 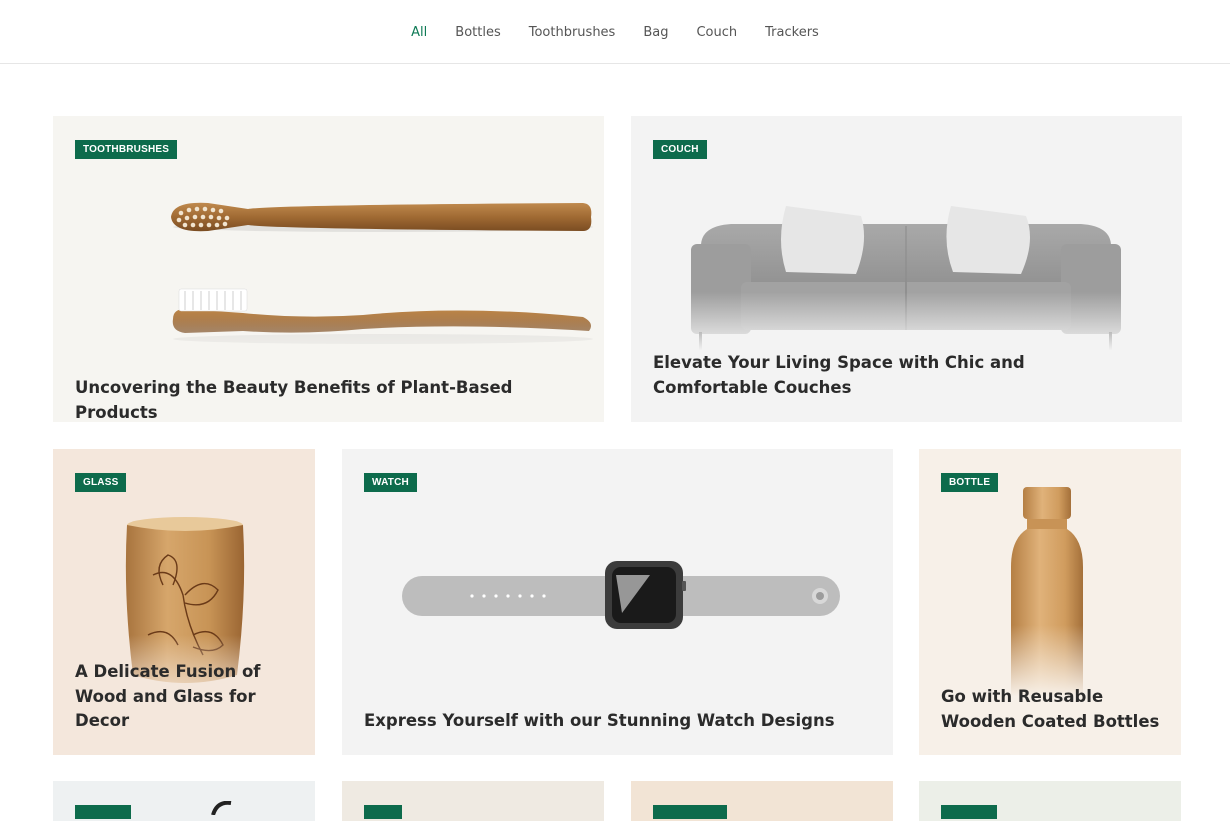 I want to click on nav-item-couch: Couch, so click(x=716, y=32).